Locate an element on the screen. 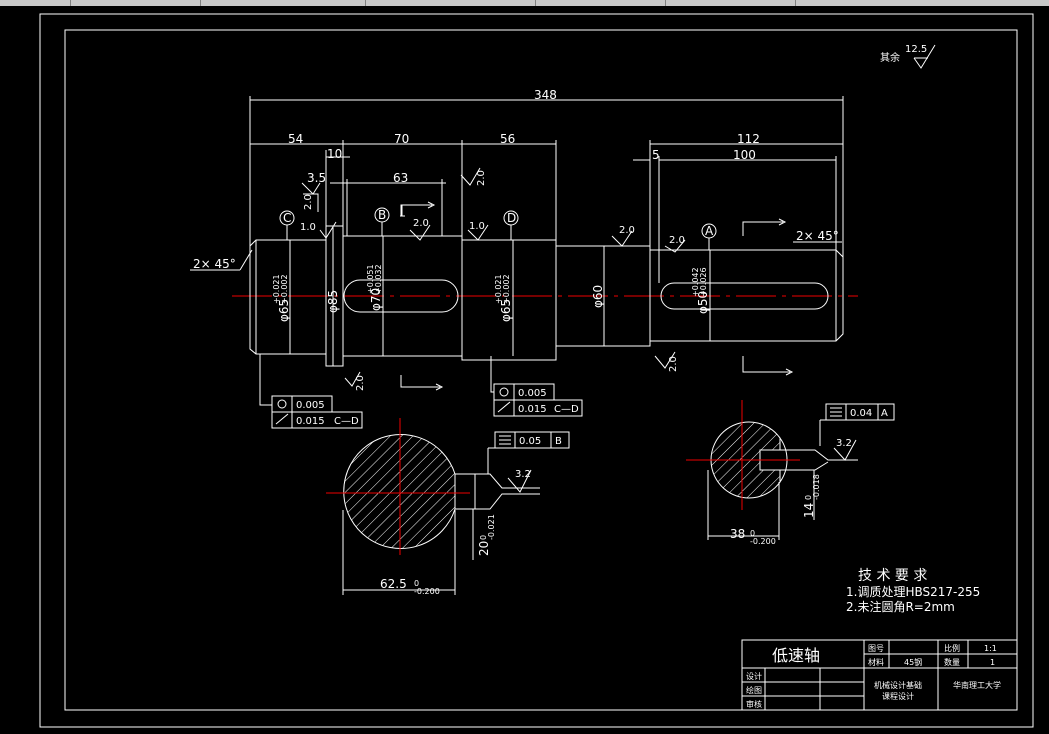  tb-cailiao: 材料 is located at coordinates (876, 662).